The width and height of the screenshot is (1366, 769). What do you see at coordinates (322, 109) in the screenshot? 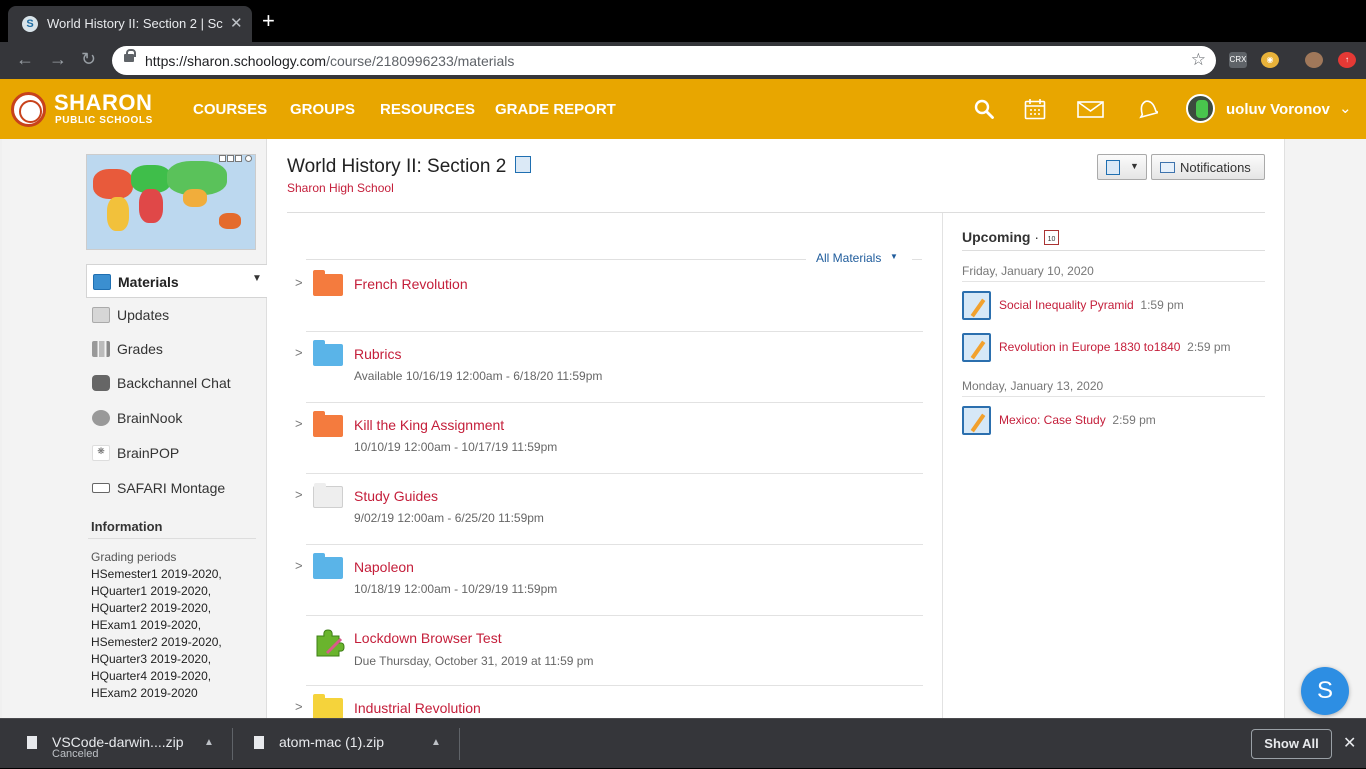
I see `nav-groups: GROUPS` at bounding box center [322, 109].